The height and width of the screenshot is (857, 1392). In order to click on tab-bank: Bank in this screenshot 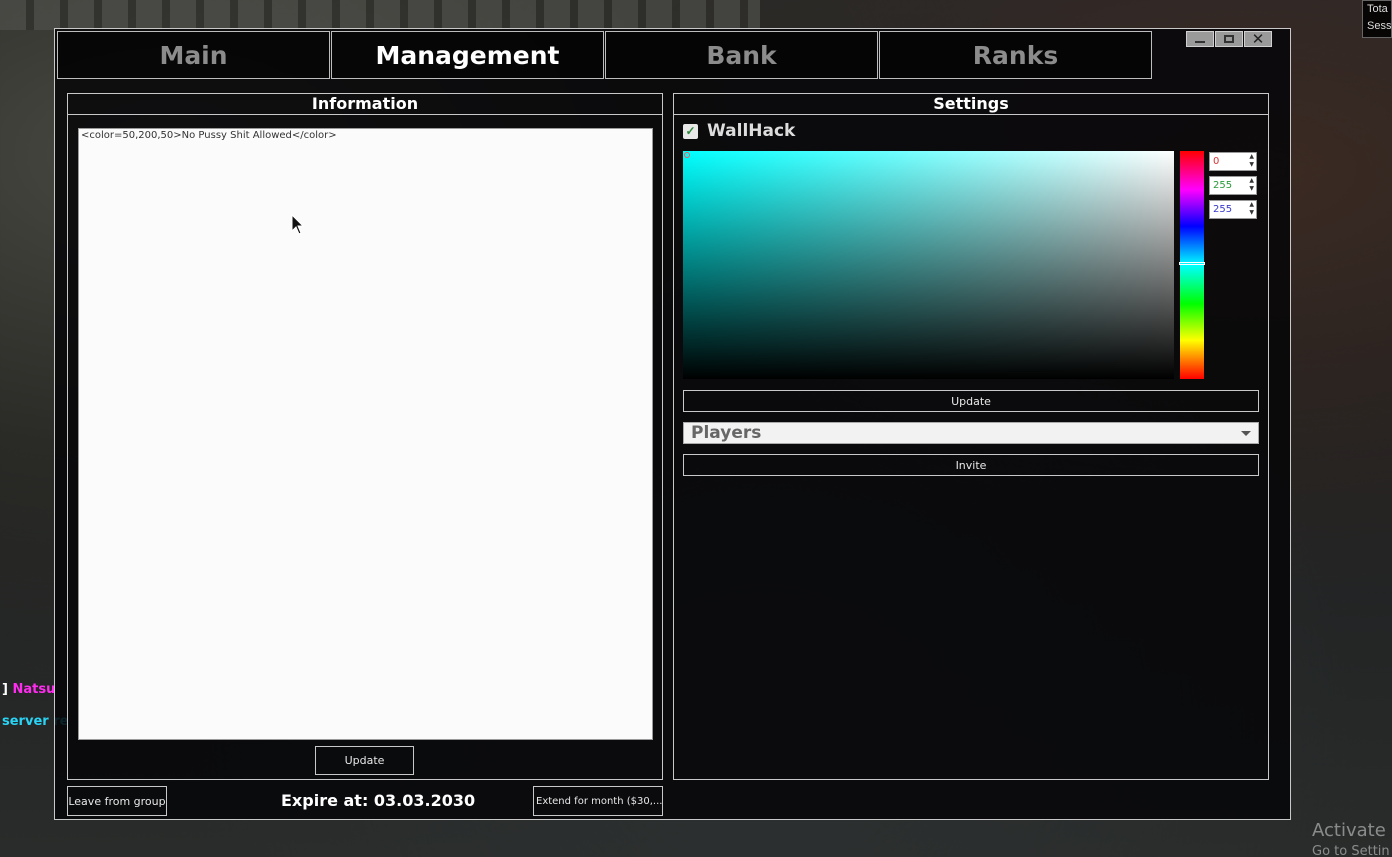, I will do `click(741, 55)`.